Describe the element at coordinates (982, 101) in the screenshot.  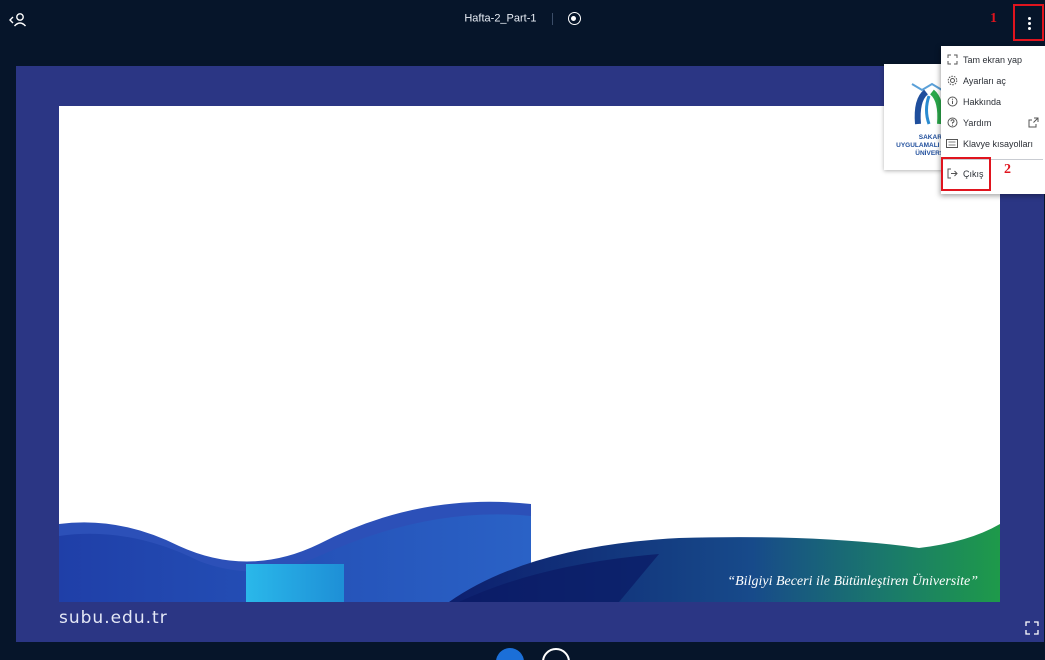
I see `menu-item-label: Hakkında` at that location.